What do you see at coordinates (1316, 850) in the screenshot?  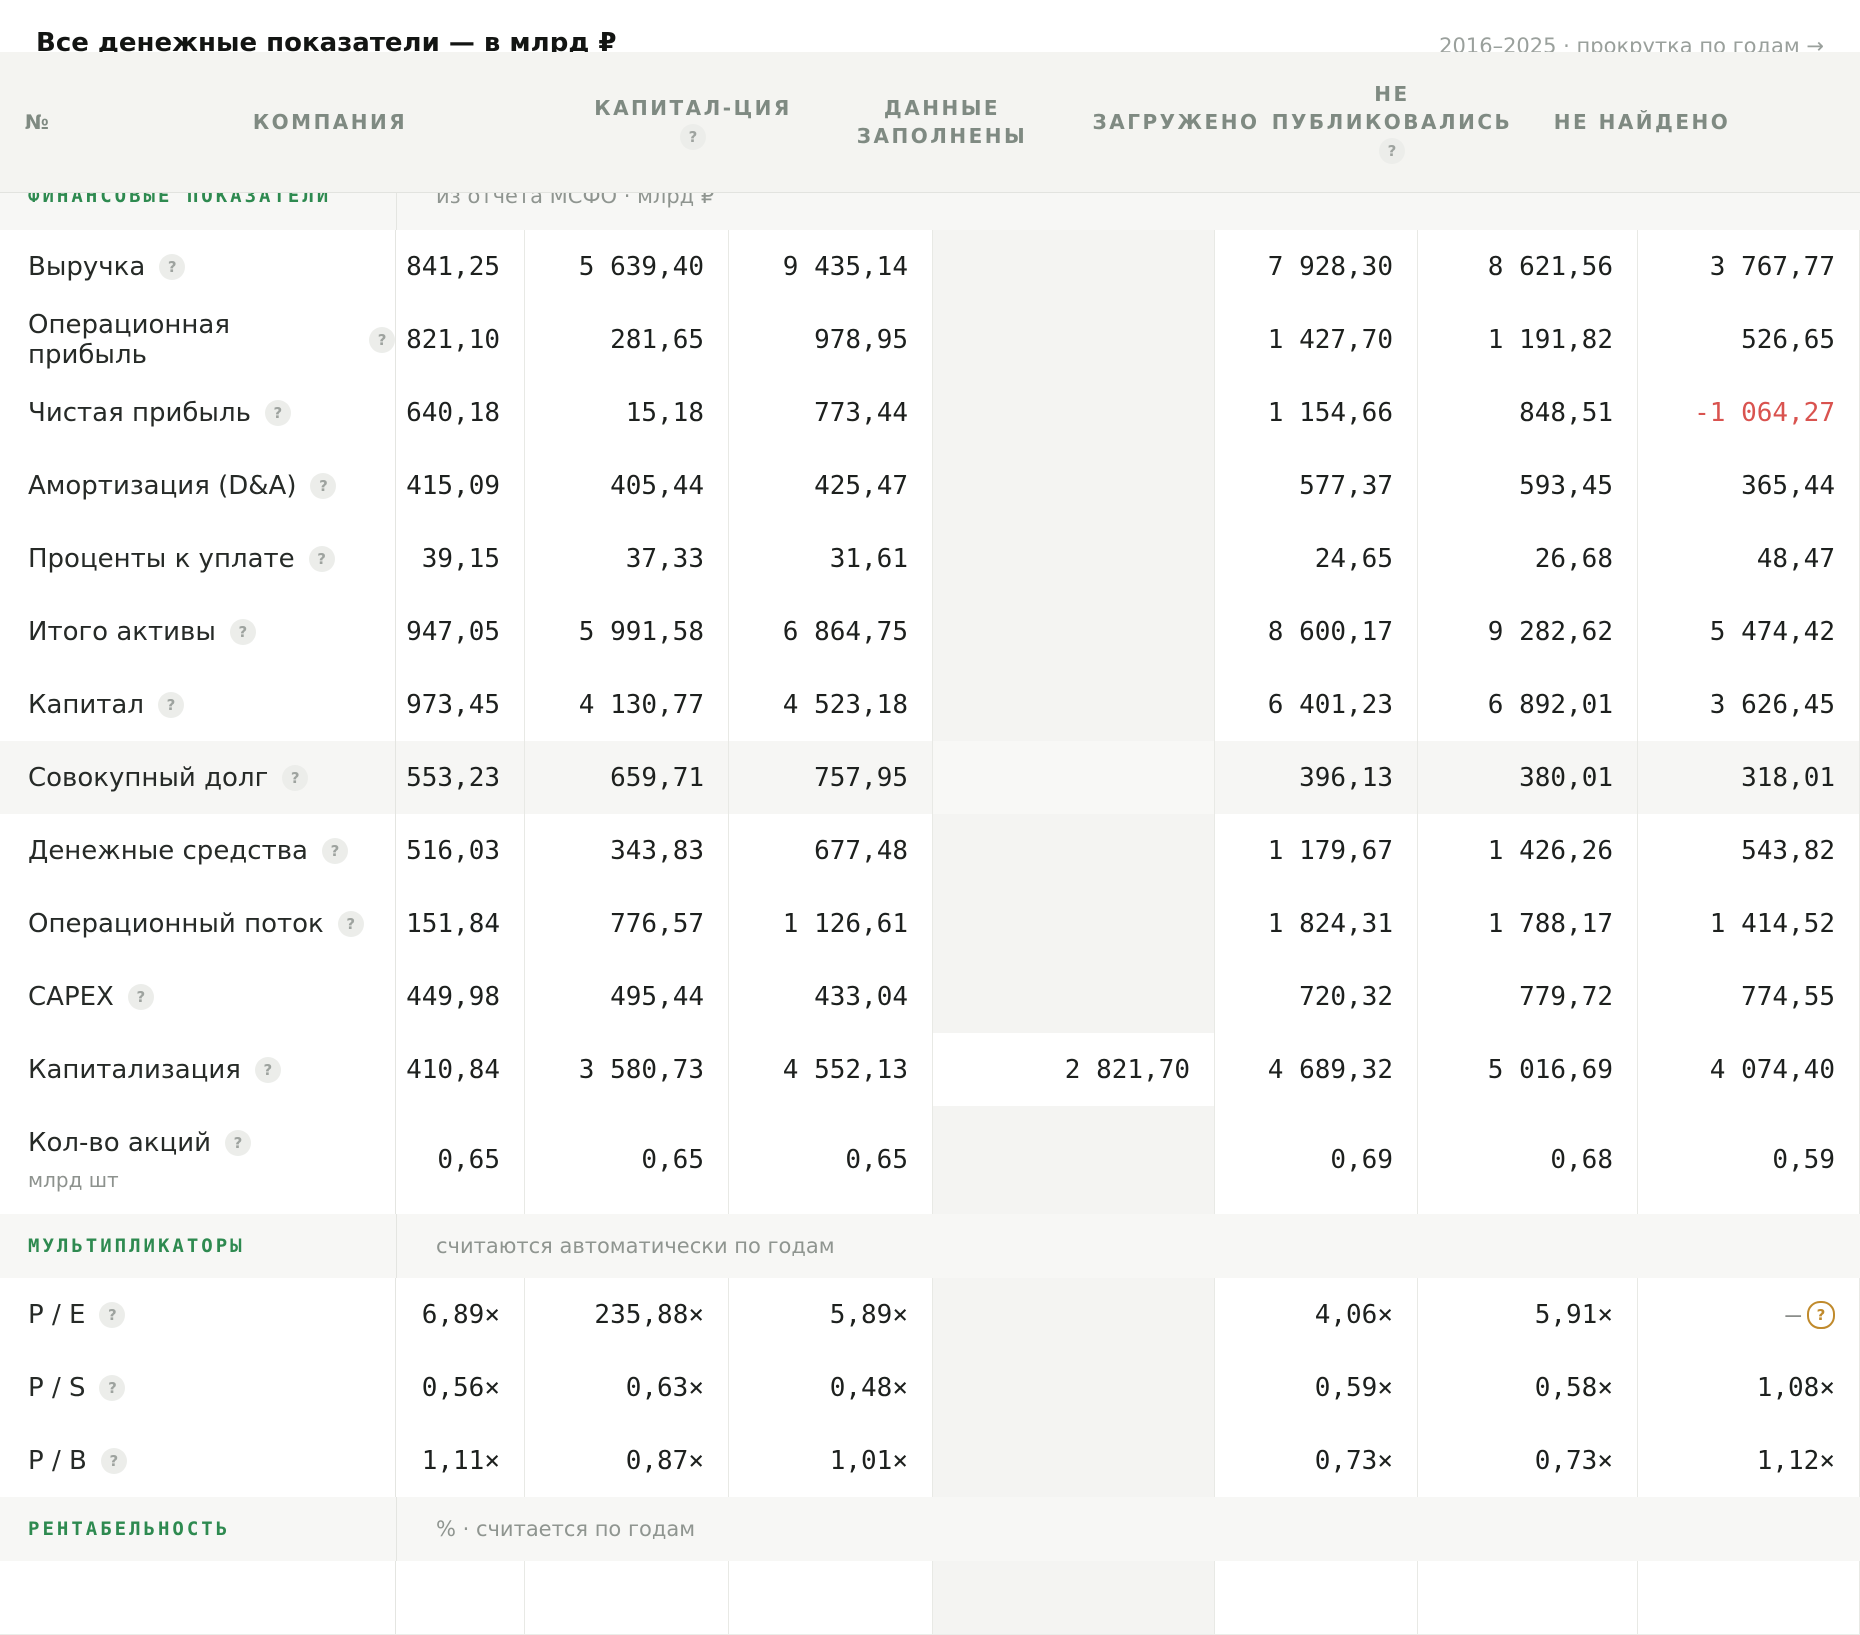 I see `value-cell: 1 179,67` at bounding box center [1316, 850].